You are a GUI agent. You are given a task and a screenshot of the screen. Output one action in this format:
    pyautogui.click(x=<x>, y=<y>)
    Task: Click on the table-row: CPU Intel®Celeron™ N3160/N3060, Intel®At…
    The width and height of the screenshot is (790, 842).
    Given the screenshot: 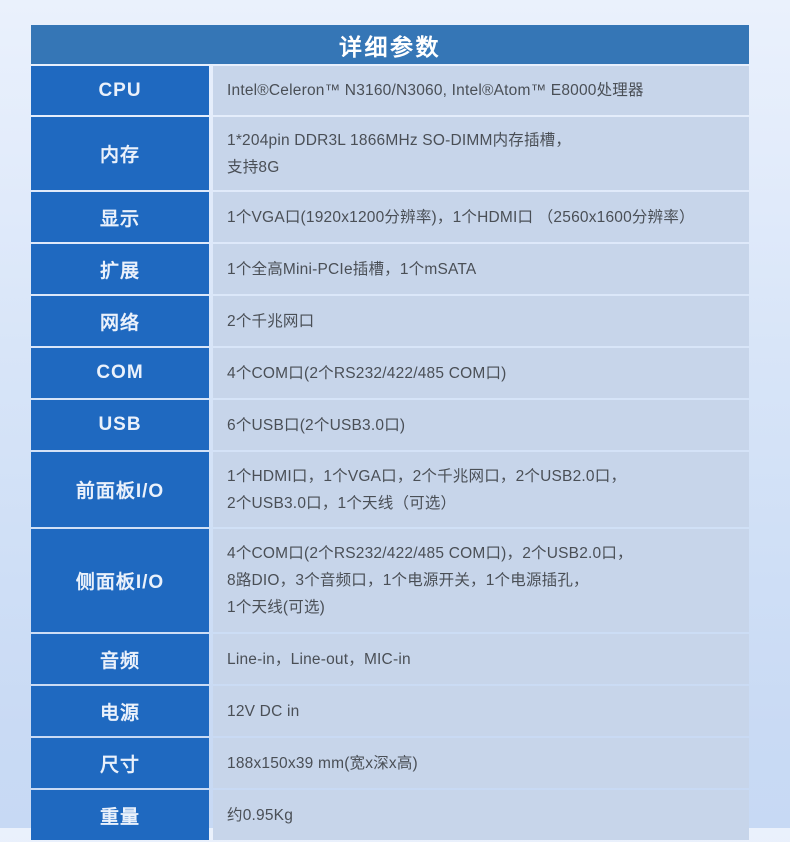 What is the action you would take?
    pyautogui.click(x=390, y=90)
    